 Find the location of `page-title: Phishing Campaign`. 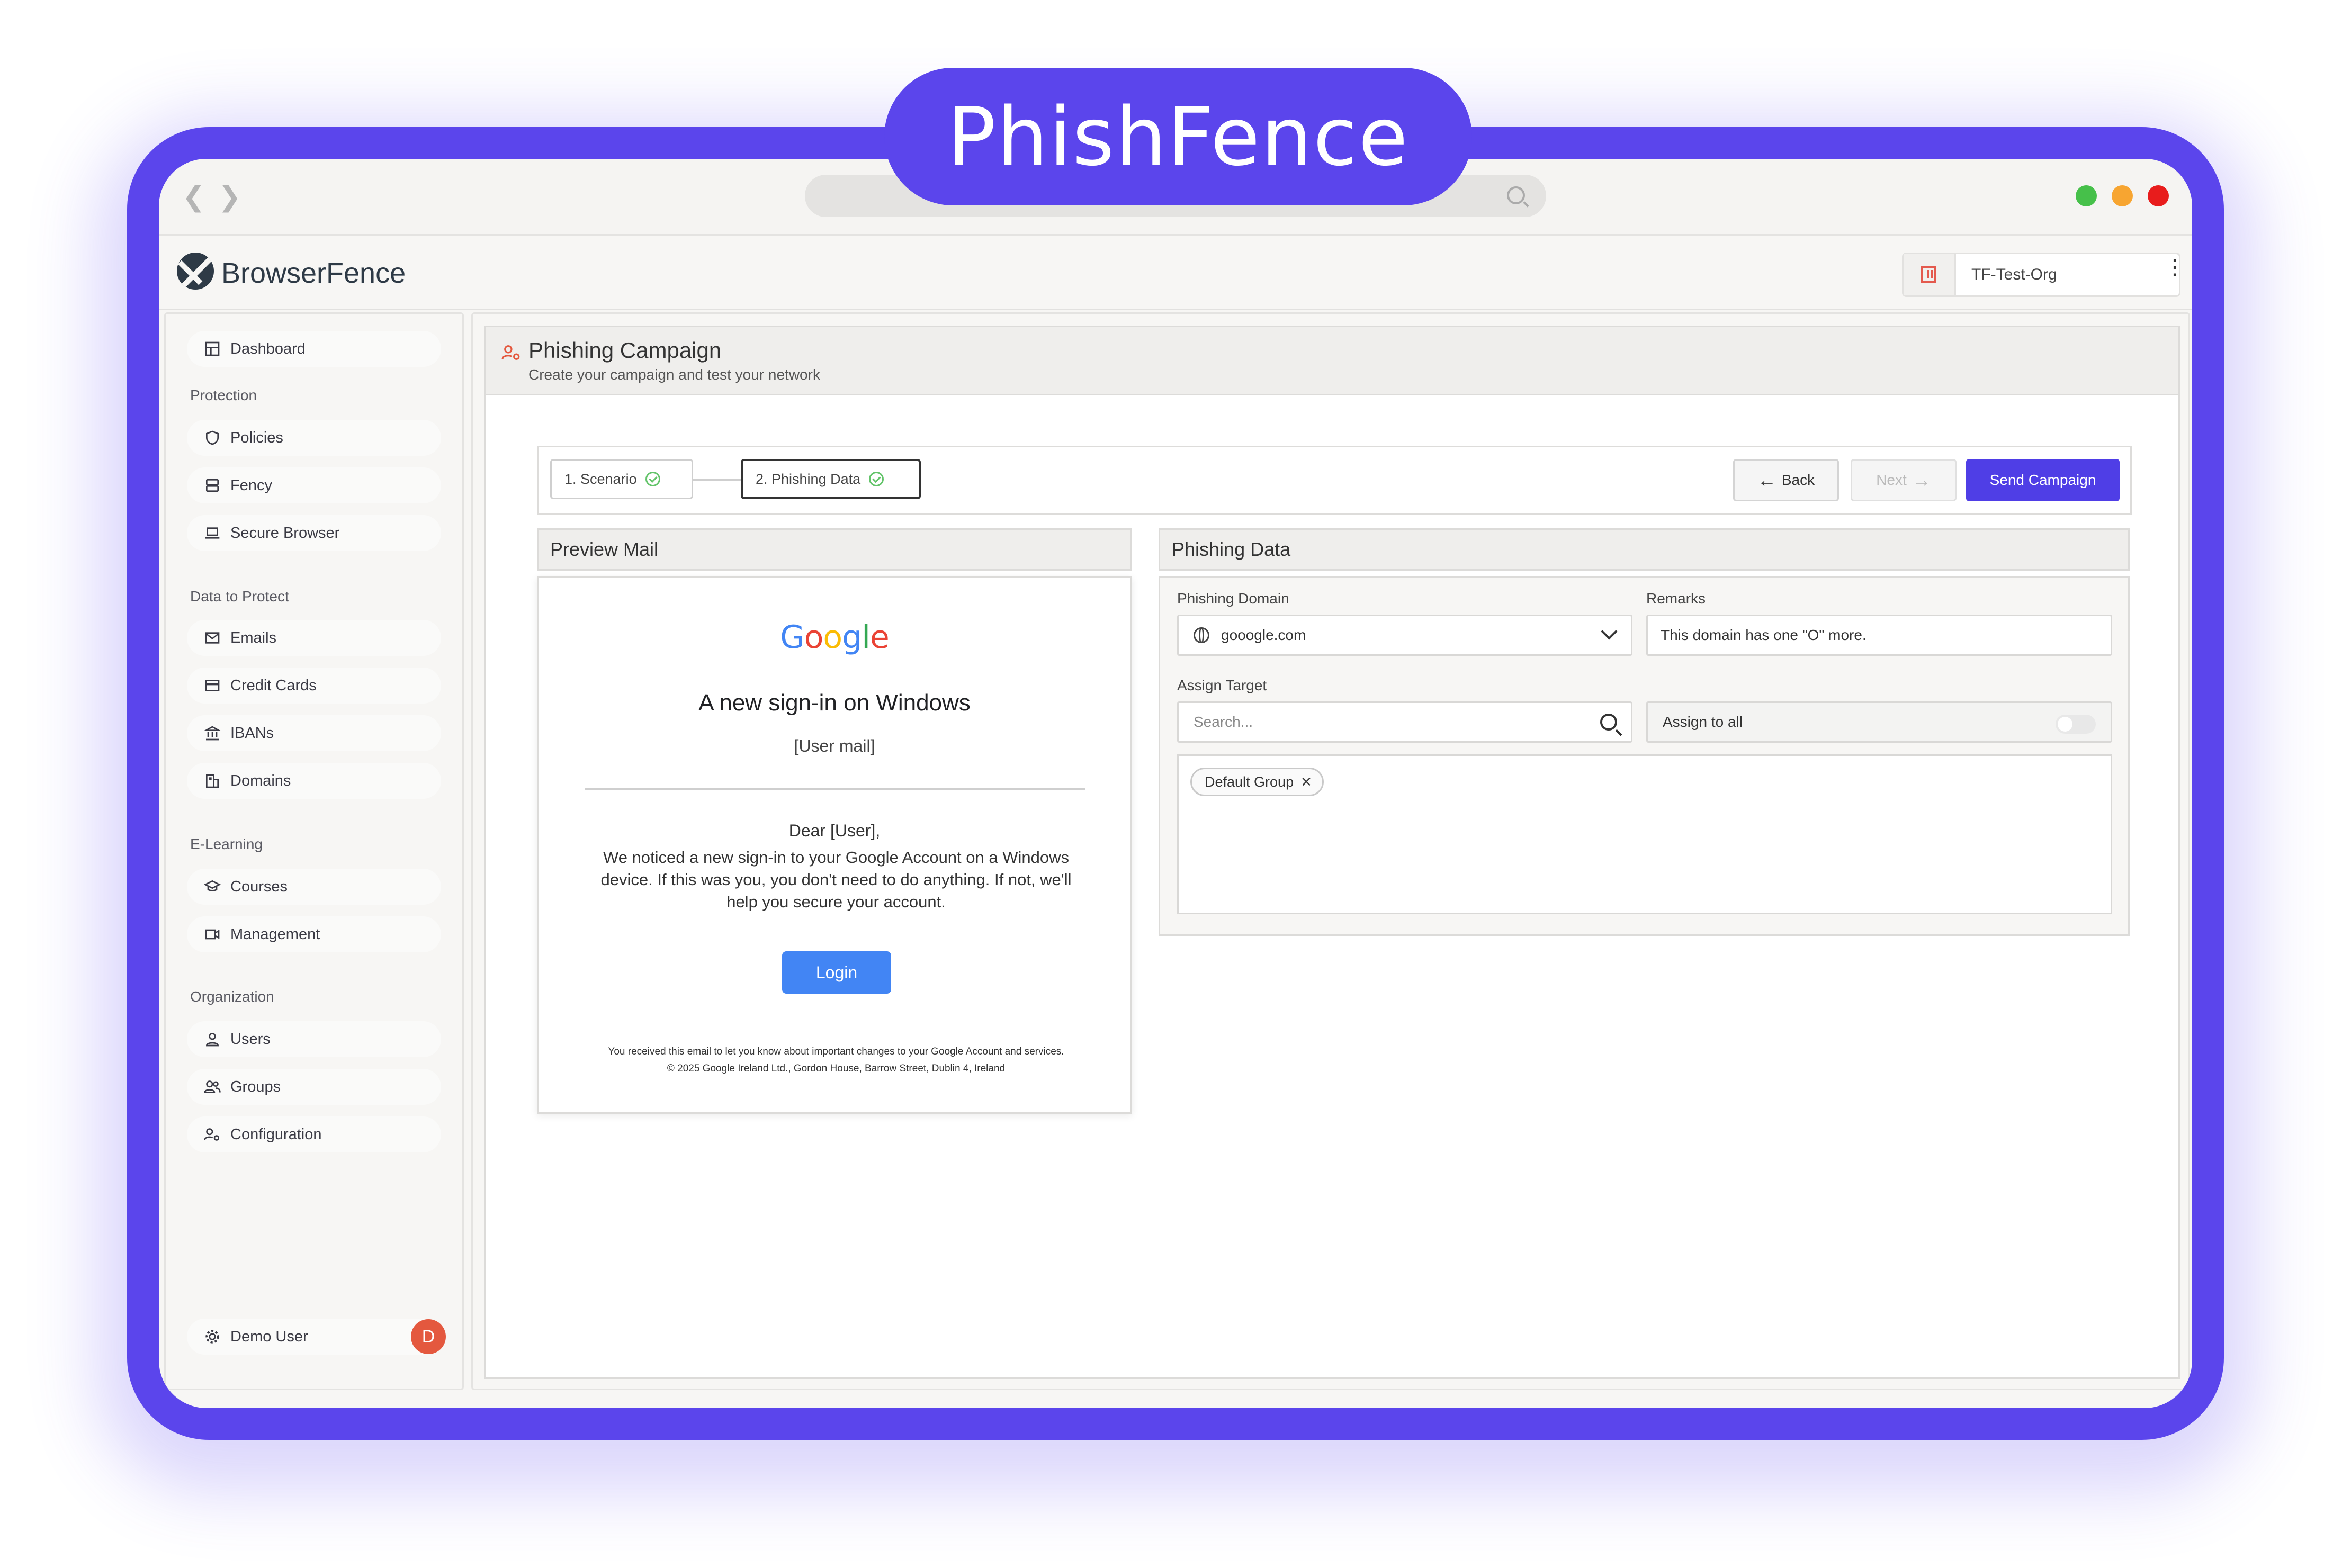

page-title: Phishing Campaign is located at coordinates (625, 350).